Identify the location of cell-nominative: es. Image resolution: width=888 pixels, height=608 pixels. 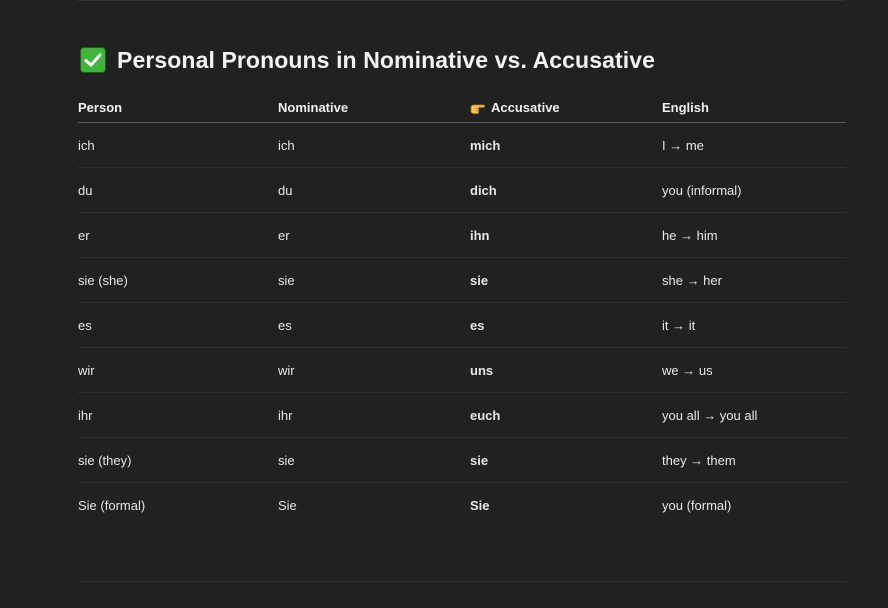
(374, 325).